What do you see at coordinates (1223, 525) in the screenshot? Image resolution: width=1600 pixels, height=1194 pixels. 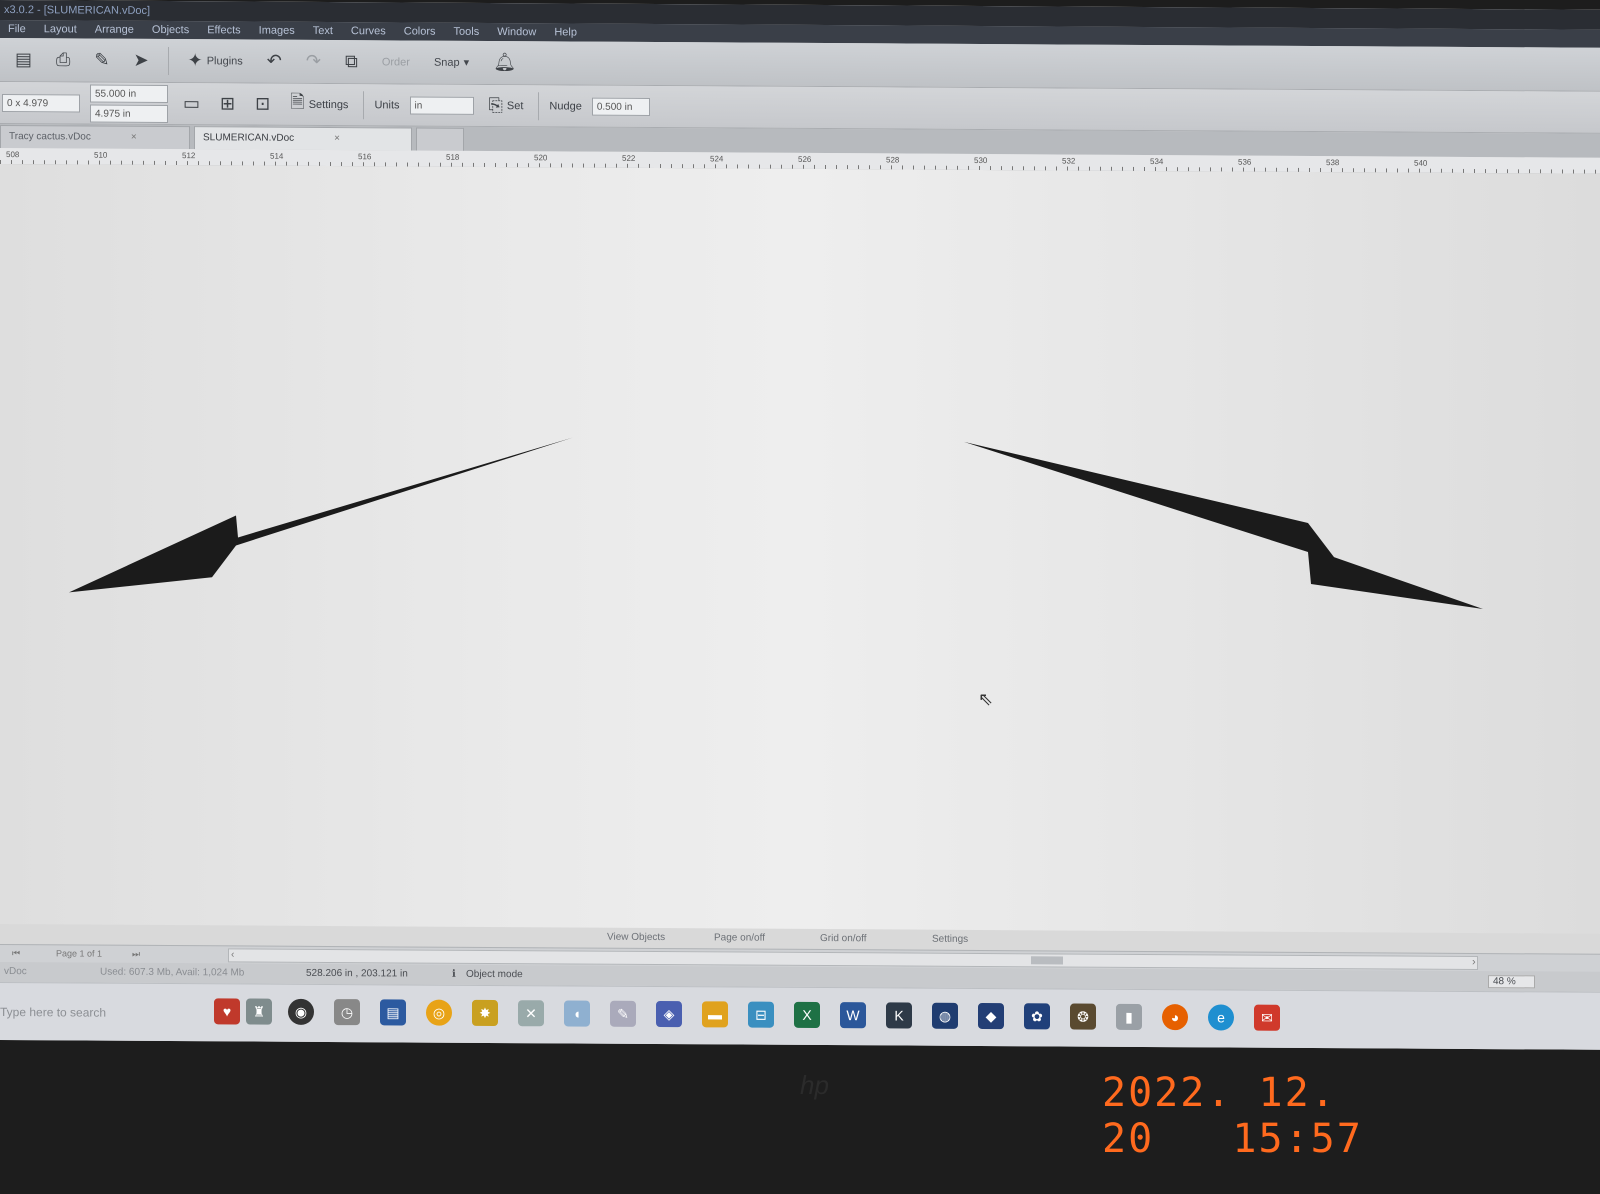 I see `lightning-bolt-right` at bounding box center [1223, 525].